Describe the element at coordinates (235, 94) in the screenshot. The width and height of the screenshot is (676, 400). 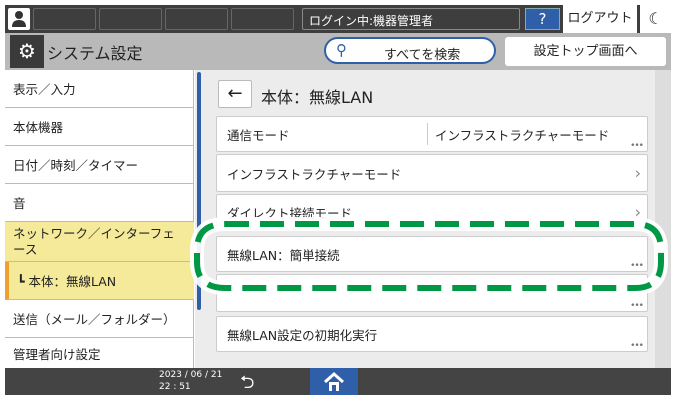
I see `back-button: ←` at that location.